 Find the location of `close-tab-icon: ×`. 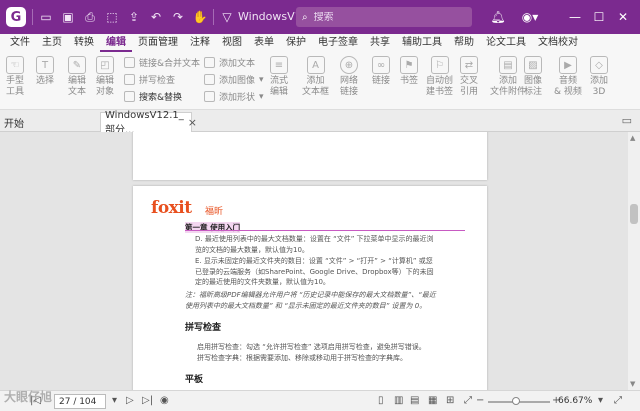

close-tab-icon: × is located at coordinates (192, 122).